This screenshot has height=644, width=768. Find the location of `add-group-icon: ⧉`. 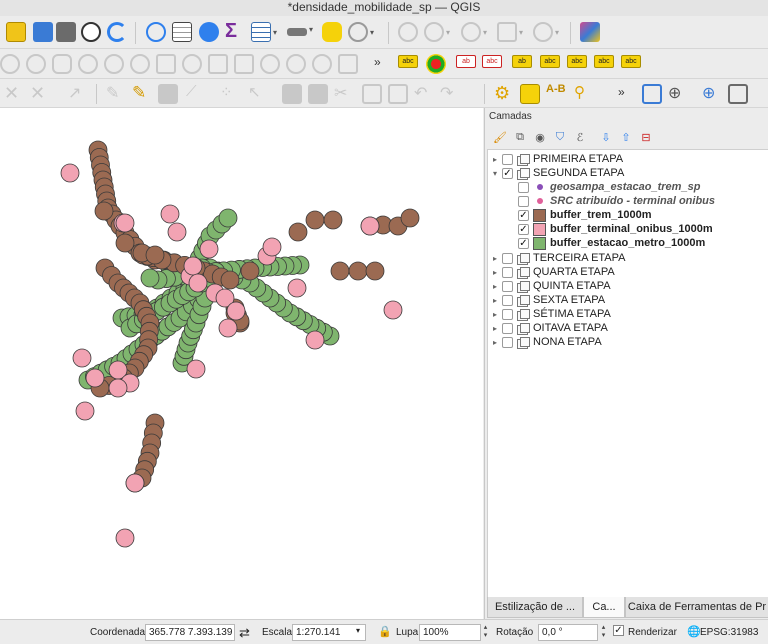

add-group-icon: ⧉ is located at coordinates (520, 137).